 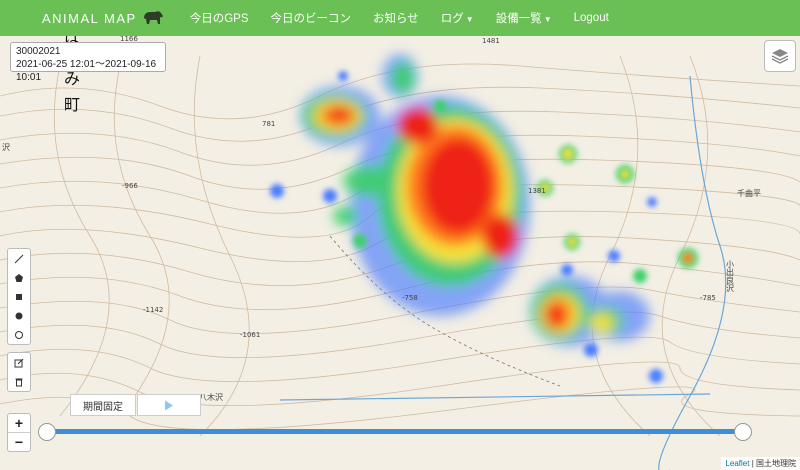 I want to click on fix-period-button: 期間固定, so click(x=103, y=405).